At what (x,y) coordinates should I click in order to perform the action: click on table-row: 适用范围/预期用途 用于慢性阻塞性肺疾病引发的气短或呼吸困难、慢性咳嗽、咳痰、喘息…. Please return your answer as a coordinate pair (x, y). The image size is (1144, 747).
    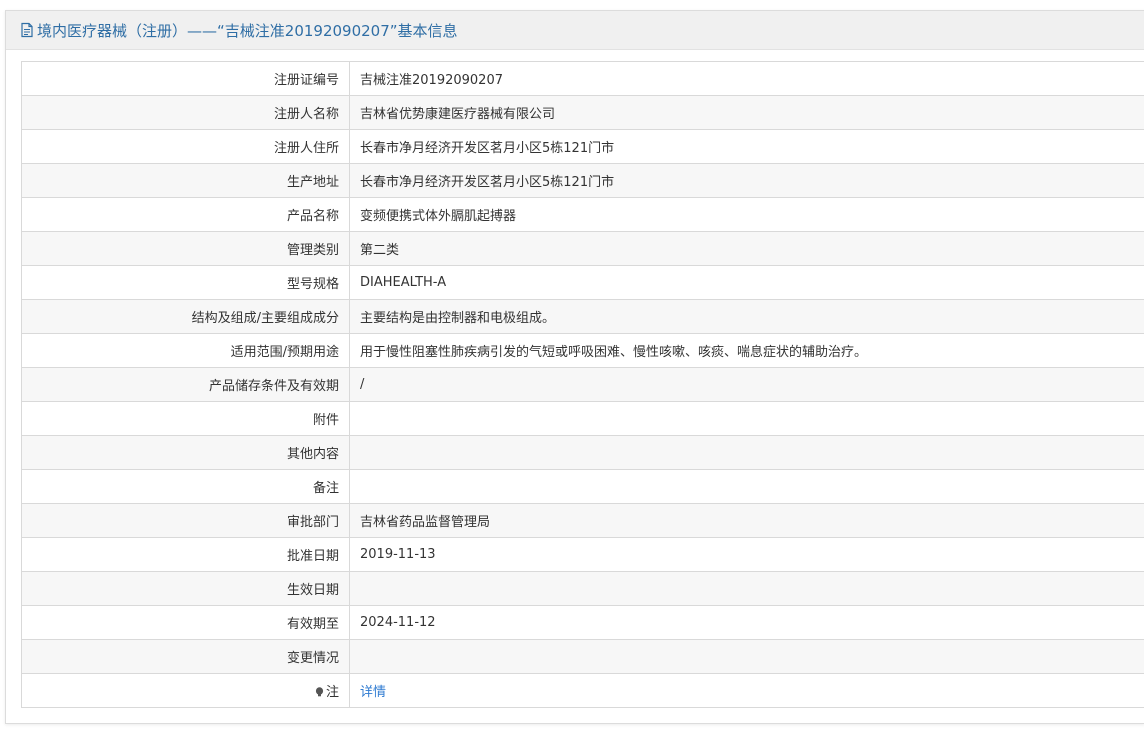
    Looking at the image, I should click on (582, 350).